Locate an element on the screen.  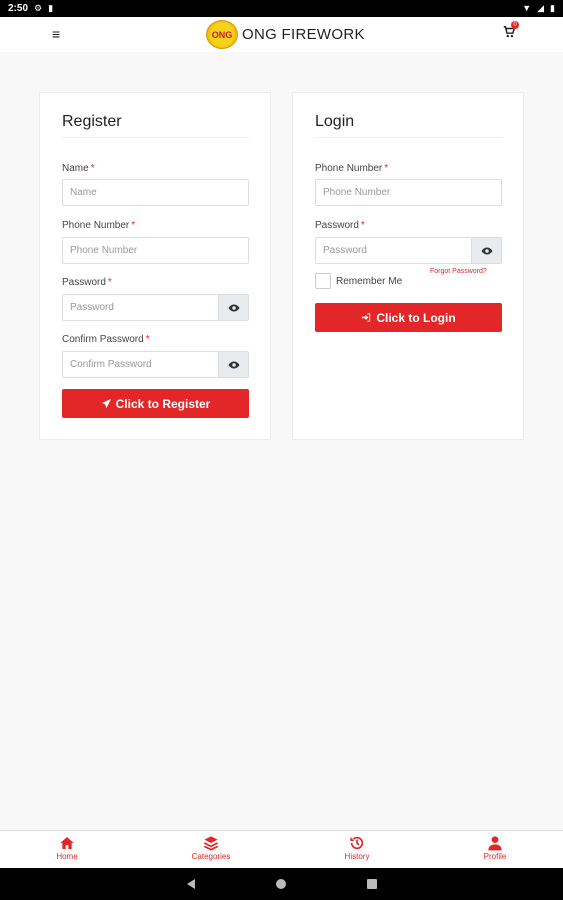
nav-categories: Categories is located at coordinates (211, 848).